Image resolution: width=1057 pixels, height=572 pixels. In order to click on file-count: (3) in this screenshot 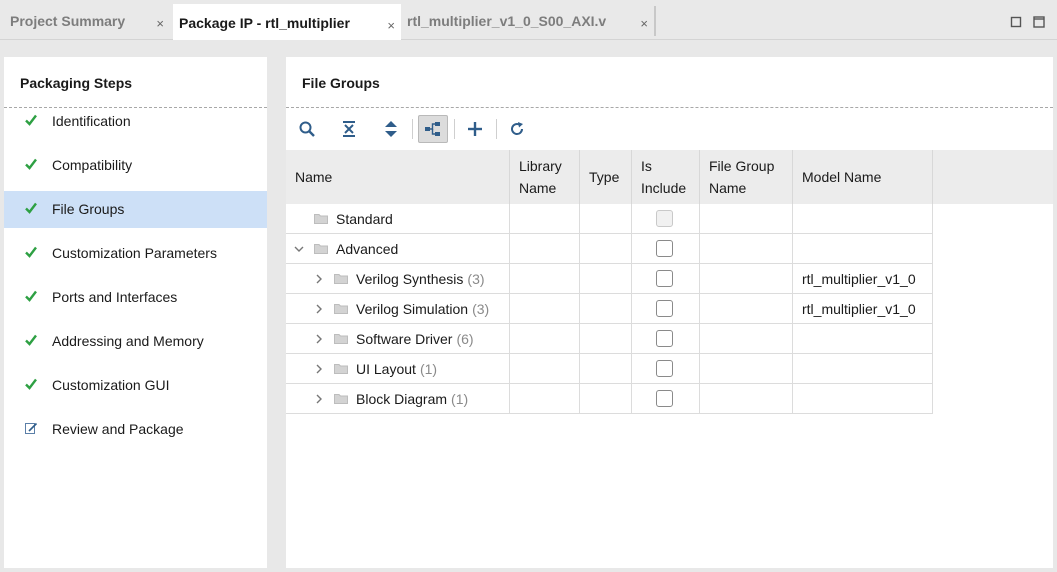, I will do `click(481, 308)`.